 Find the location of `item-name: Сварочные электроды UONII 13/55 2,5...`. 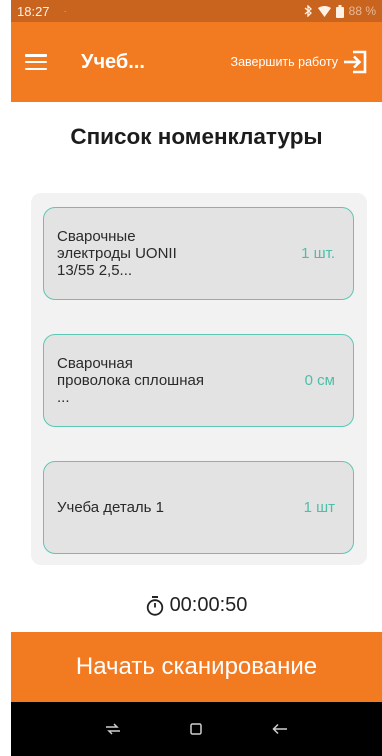

item-name: Сварочные электроды UONII 13/55 2,5... is located at coordinates (117, 253).